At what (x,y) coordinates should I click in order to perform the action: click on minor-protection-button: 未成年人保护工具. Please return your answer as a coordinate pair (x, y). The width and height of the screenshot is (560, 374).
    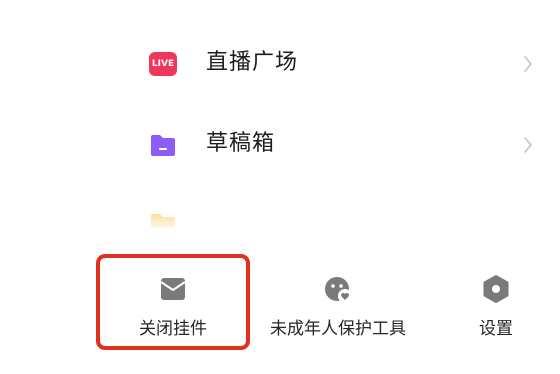
    Looking at the image, I should click on (338, 296).